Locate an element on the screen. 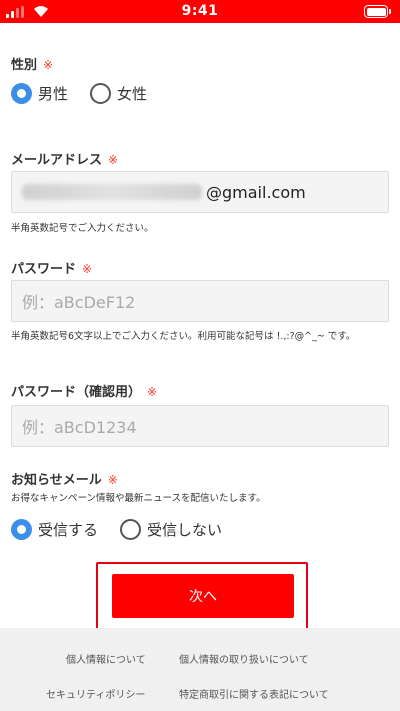 The height and width of the screenshot is (711, 400). newsletter-radio-group: 受信する 受信しない is located at coordinates (127, 529).